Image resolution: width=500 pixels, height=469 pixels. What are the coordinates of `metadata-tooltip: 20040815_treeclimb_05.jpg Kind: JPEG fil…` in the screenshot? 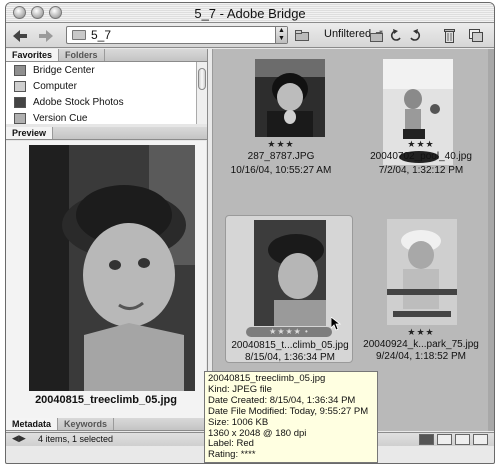 It's located at (291, 417).